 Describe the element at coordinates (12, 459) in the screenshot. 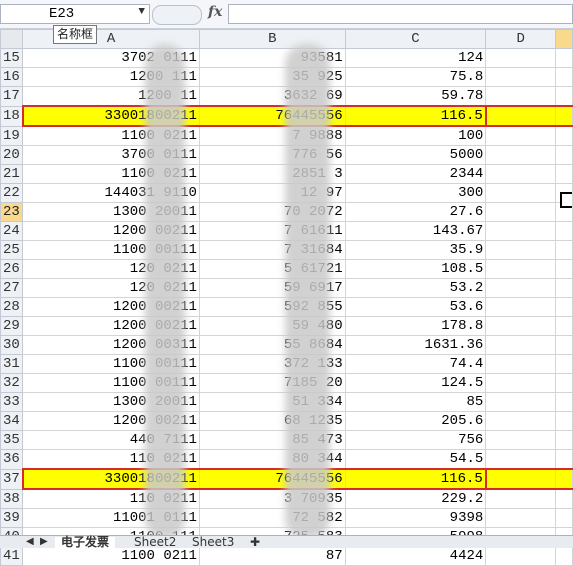

I see `row-header: 36` at that location.